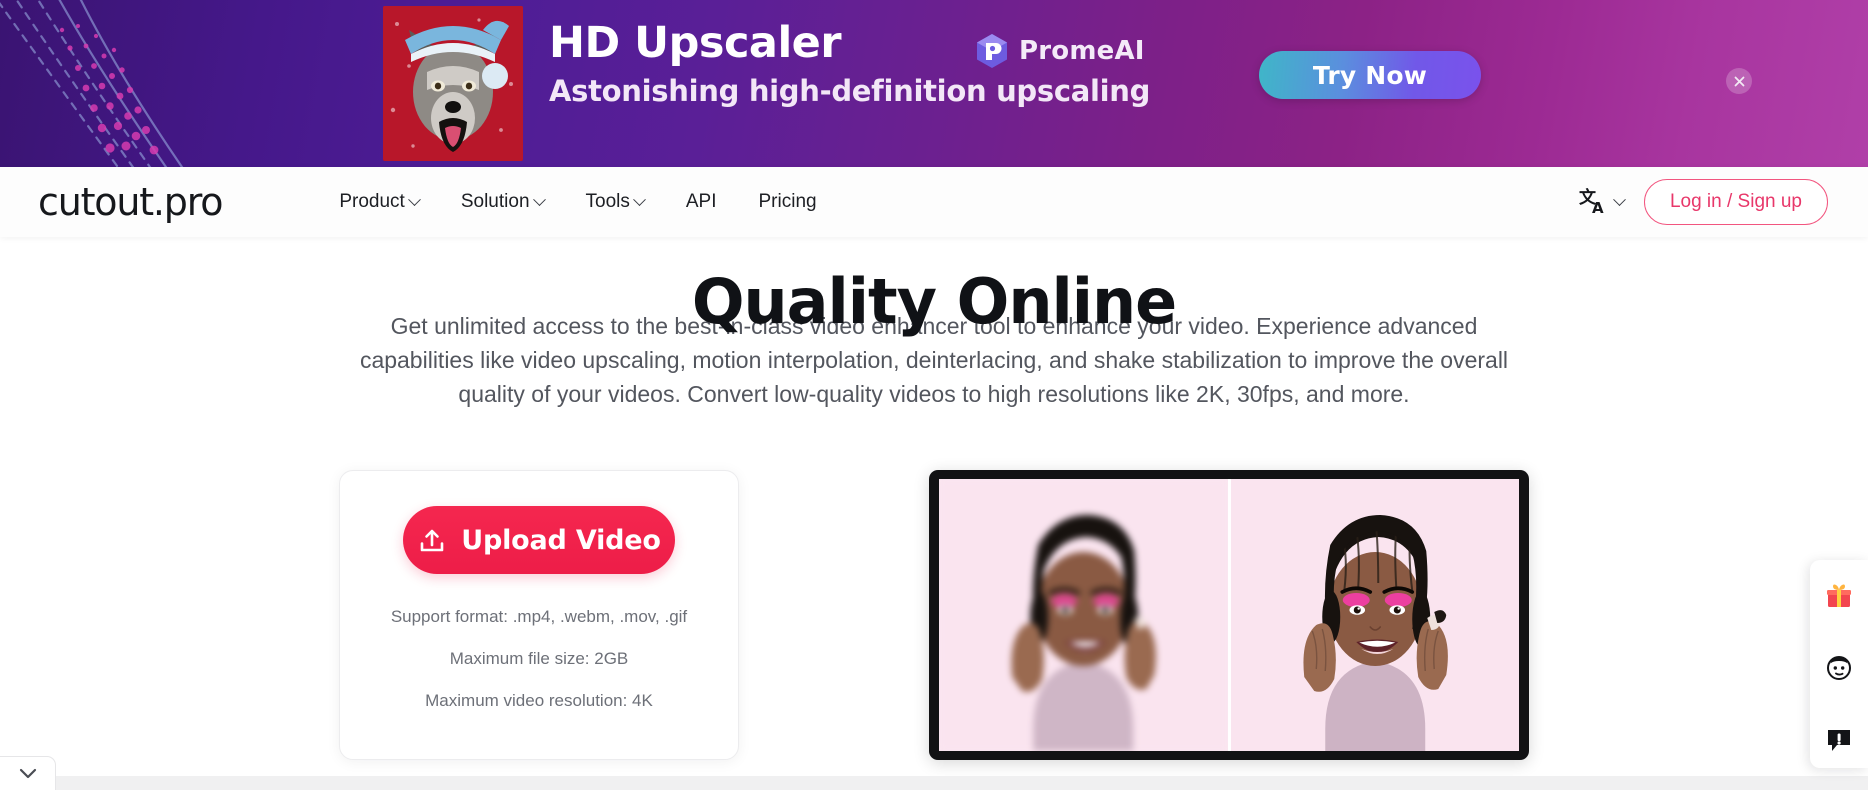 This screenshot has height=790, width=1868. I want to click on nav-item-product: Product, so click(389, 202).